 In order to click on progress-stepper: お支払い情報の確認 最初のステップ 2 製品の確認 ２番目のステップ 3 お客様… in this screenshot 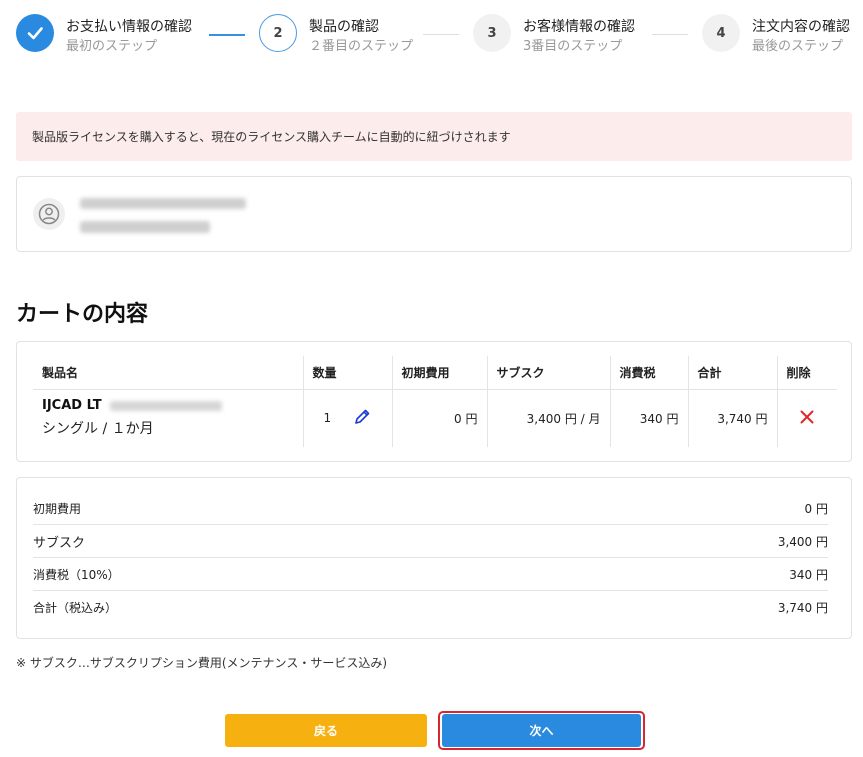, I will do `click(431, 35)`.